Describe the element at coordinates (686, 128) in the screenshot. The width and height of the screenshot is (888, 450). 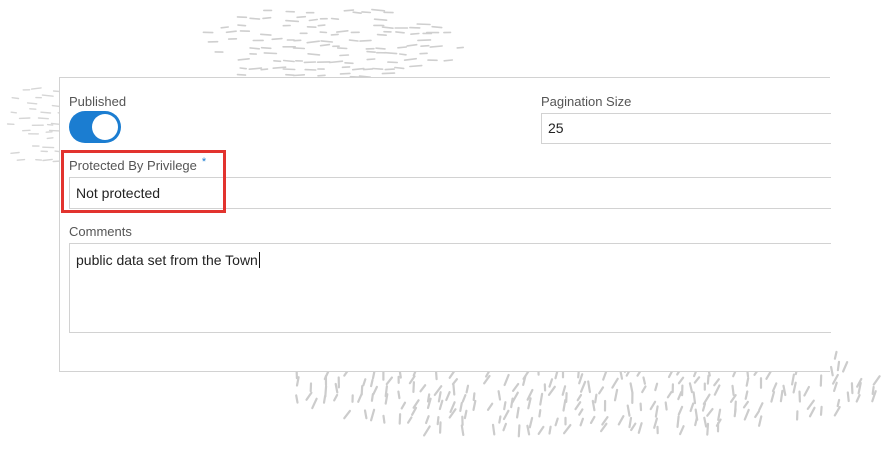
I see `pagination-size-input: 25` at that location.